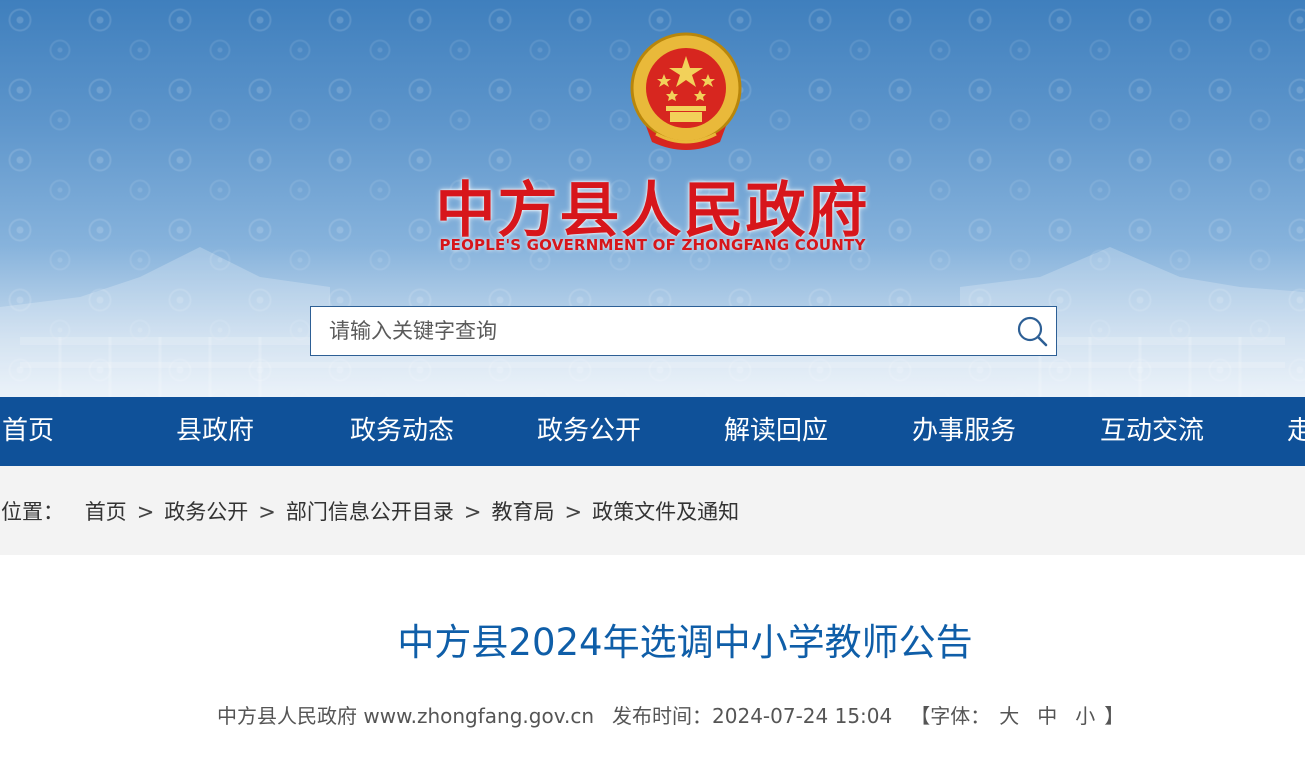 The height and width of the screenshot is (768, 1305). Describe the element at coordinates (1152, 431) in the screenshot. I see `nav-item-interaction: 互动交流` at that location.